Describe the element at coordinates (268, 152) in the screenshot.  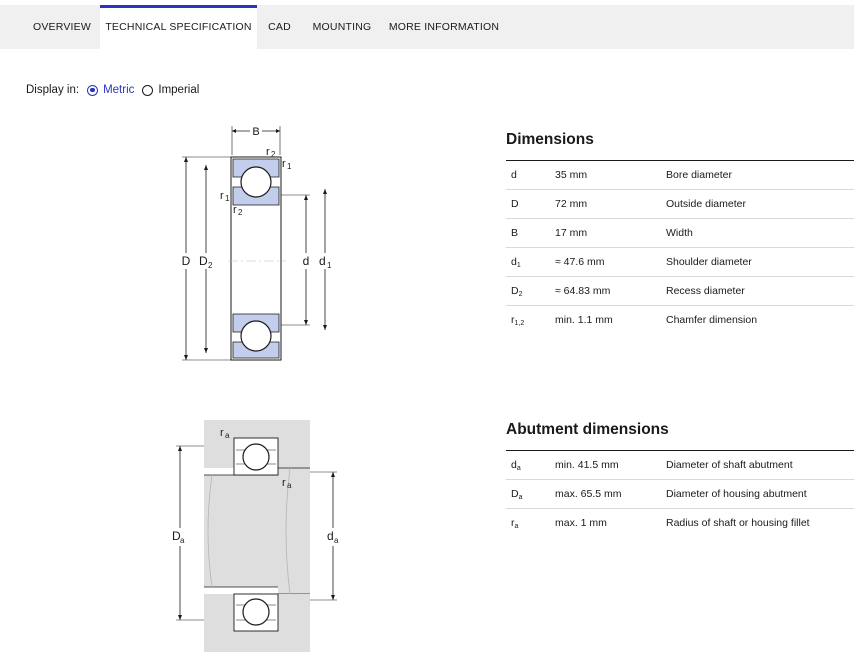
I see `label-r2-top: r` at that location.